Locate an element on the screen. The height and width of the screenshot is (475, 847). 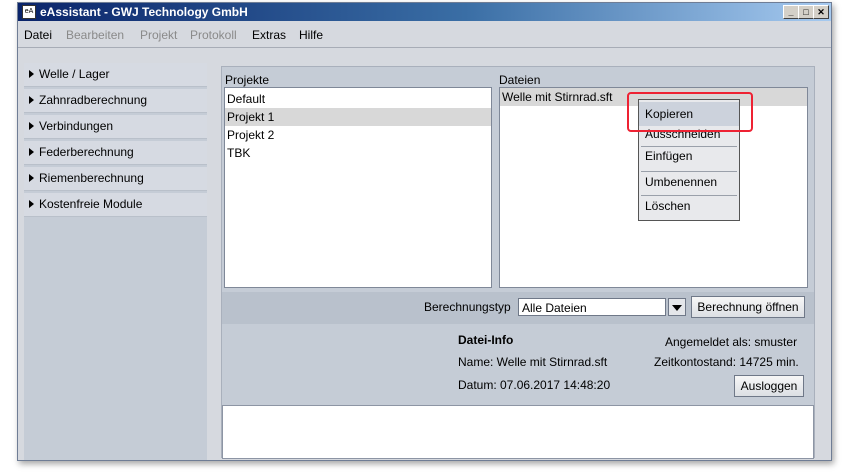
close-button: ✕ is located at coordinates (821, 12).